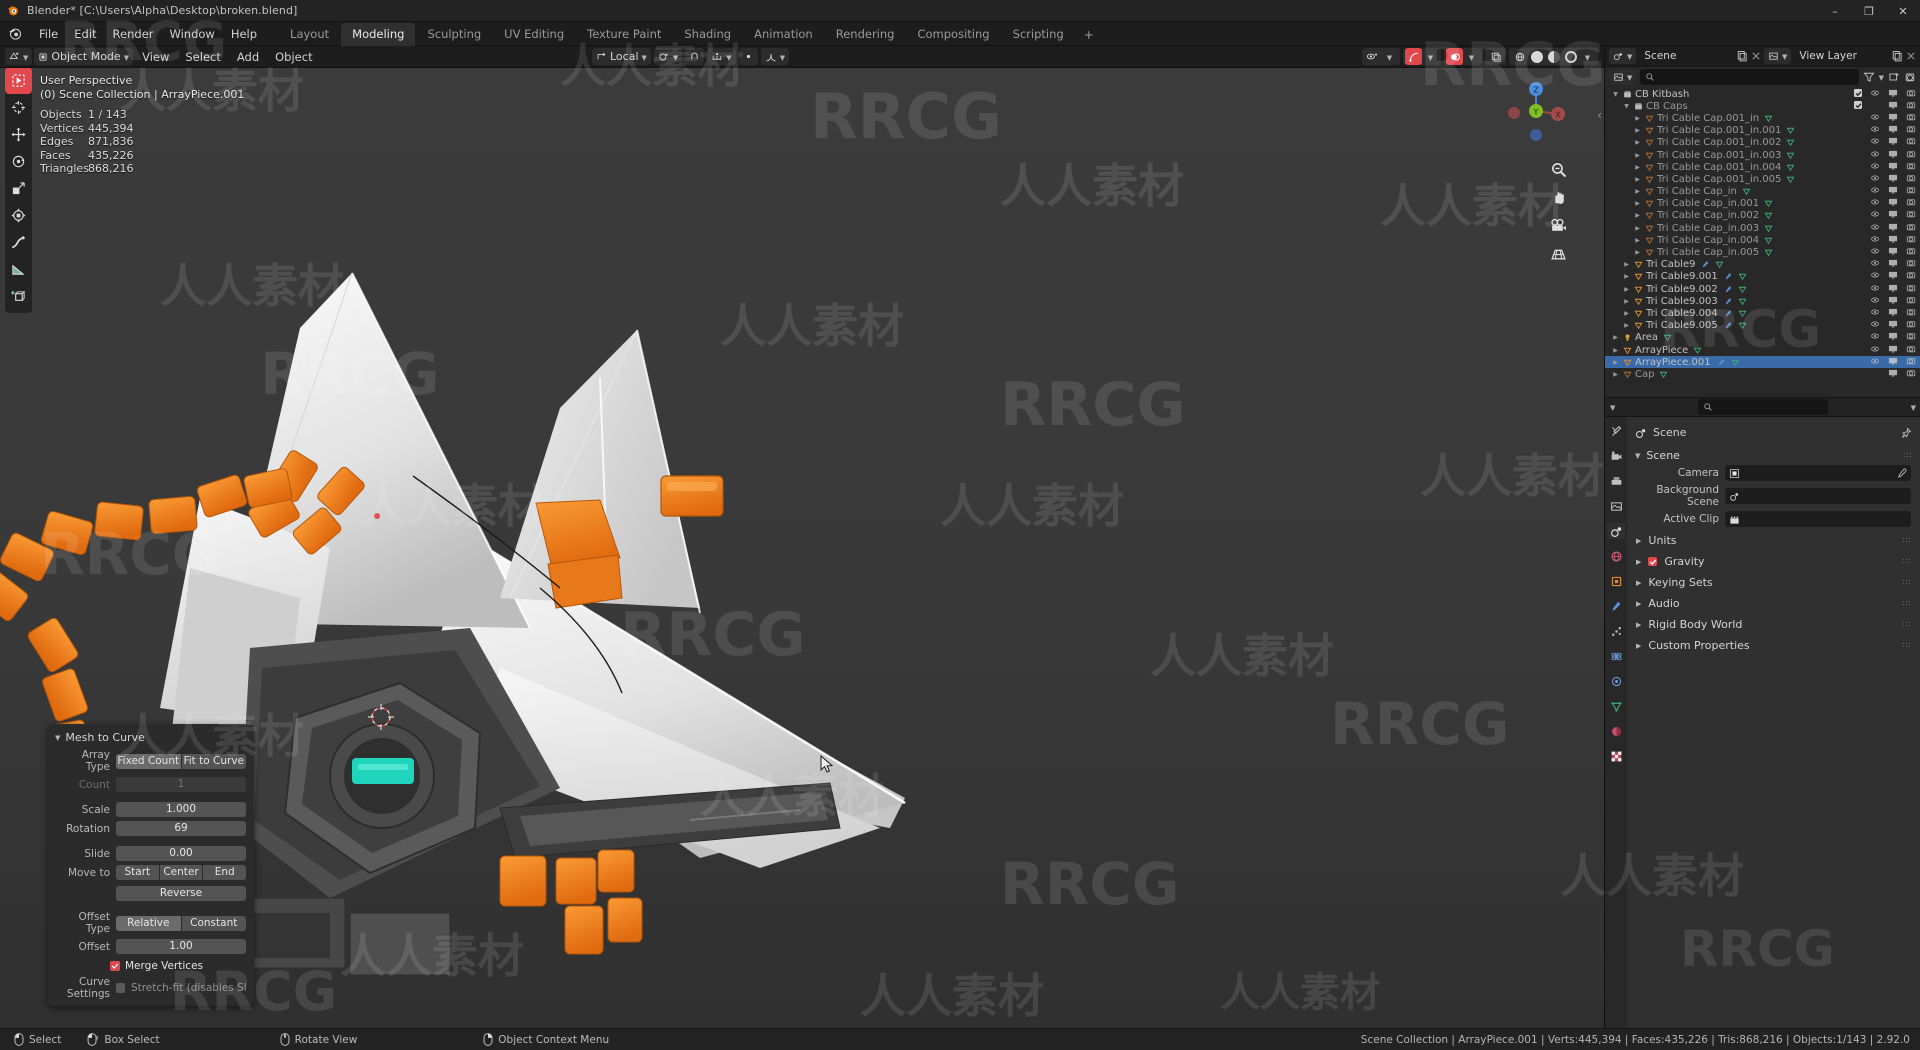 This screenshot has height=1050, width=1920. I want to click on slide-field: 0.00, so click(181, 853).